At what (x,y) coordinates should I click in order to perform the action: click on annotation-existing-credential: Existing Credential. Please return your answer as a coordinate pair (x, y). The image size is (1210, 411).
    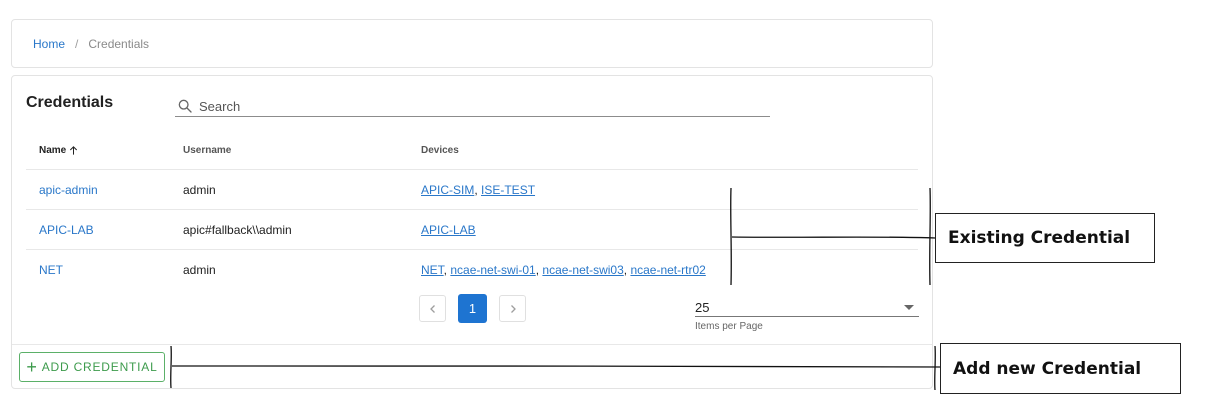
    Looking at the image, I should click on (1045, 238).